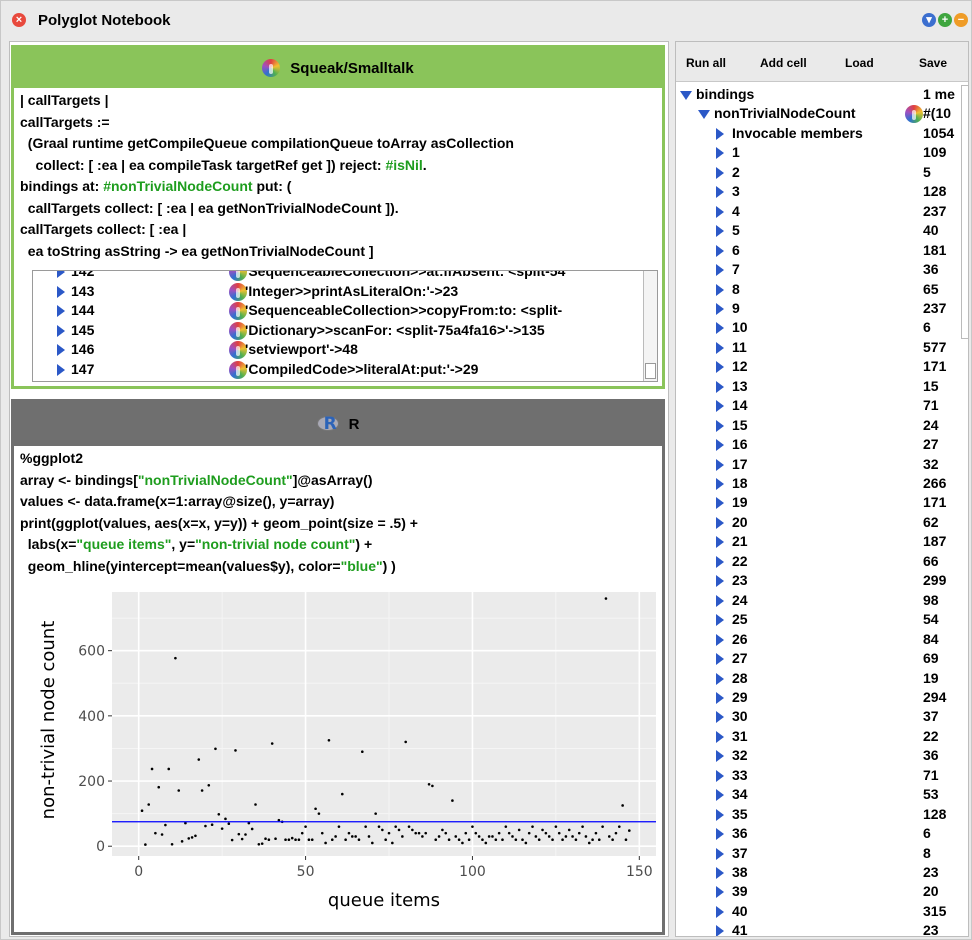 Image resolution: width=972 pixels, height=940 pixels. Describe the element at coordinates (339, 370) in the screenshot. I see `result-row: 147 'CompiledCode>>literalAt:put:'->29` at that location.